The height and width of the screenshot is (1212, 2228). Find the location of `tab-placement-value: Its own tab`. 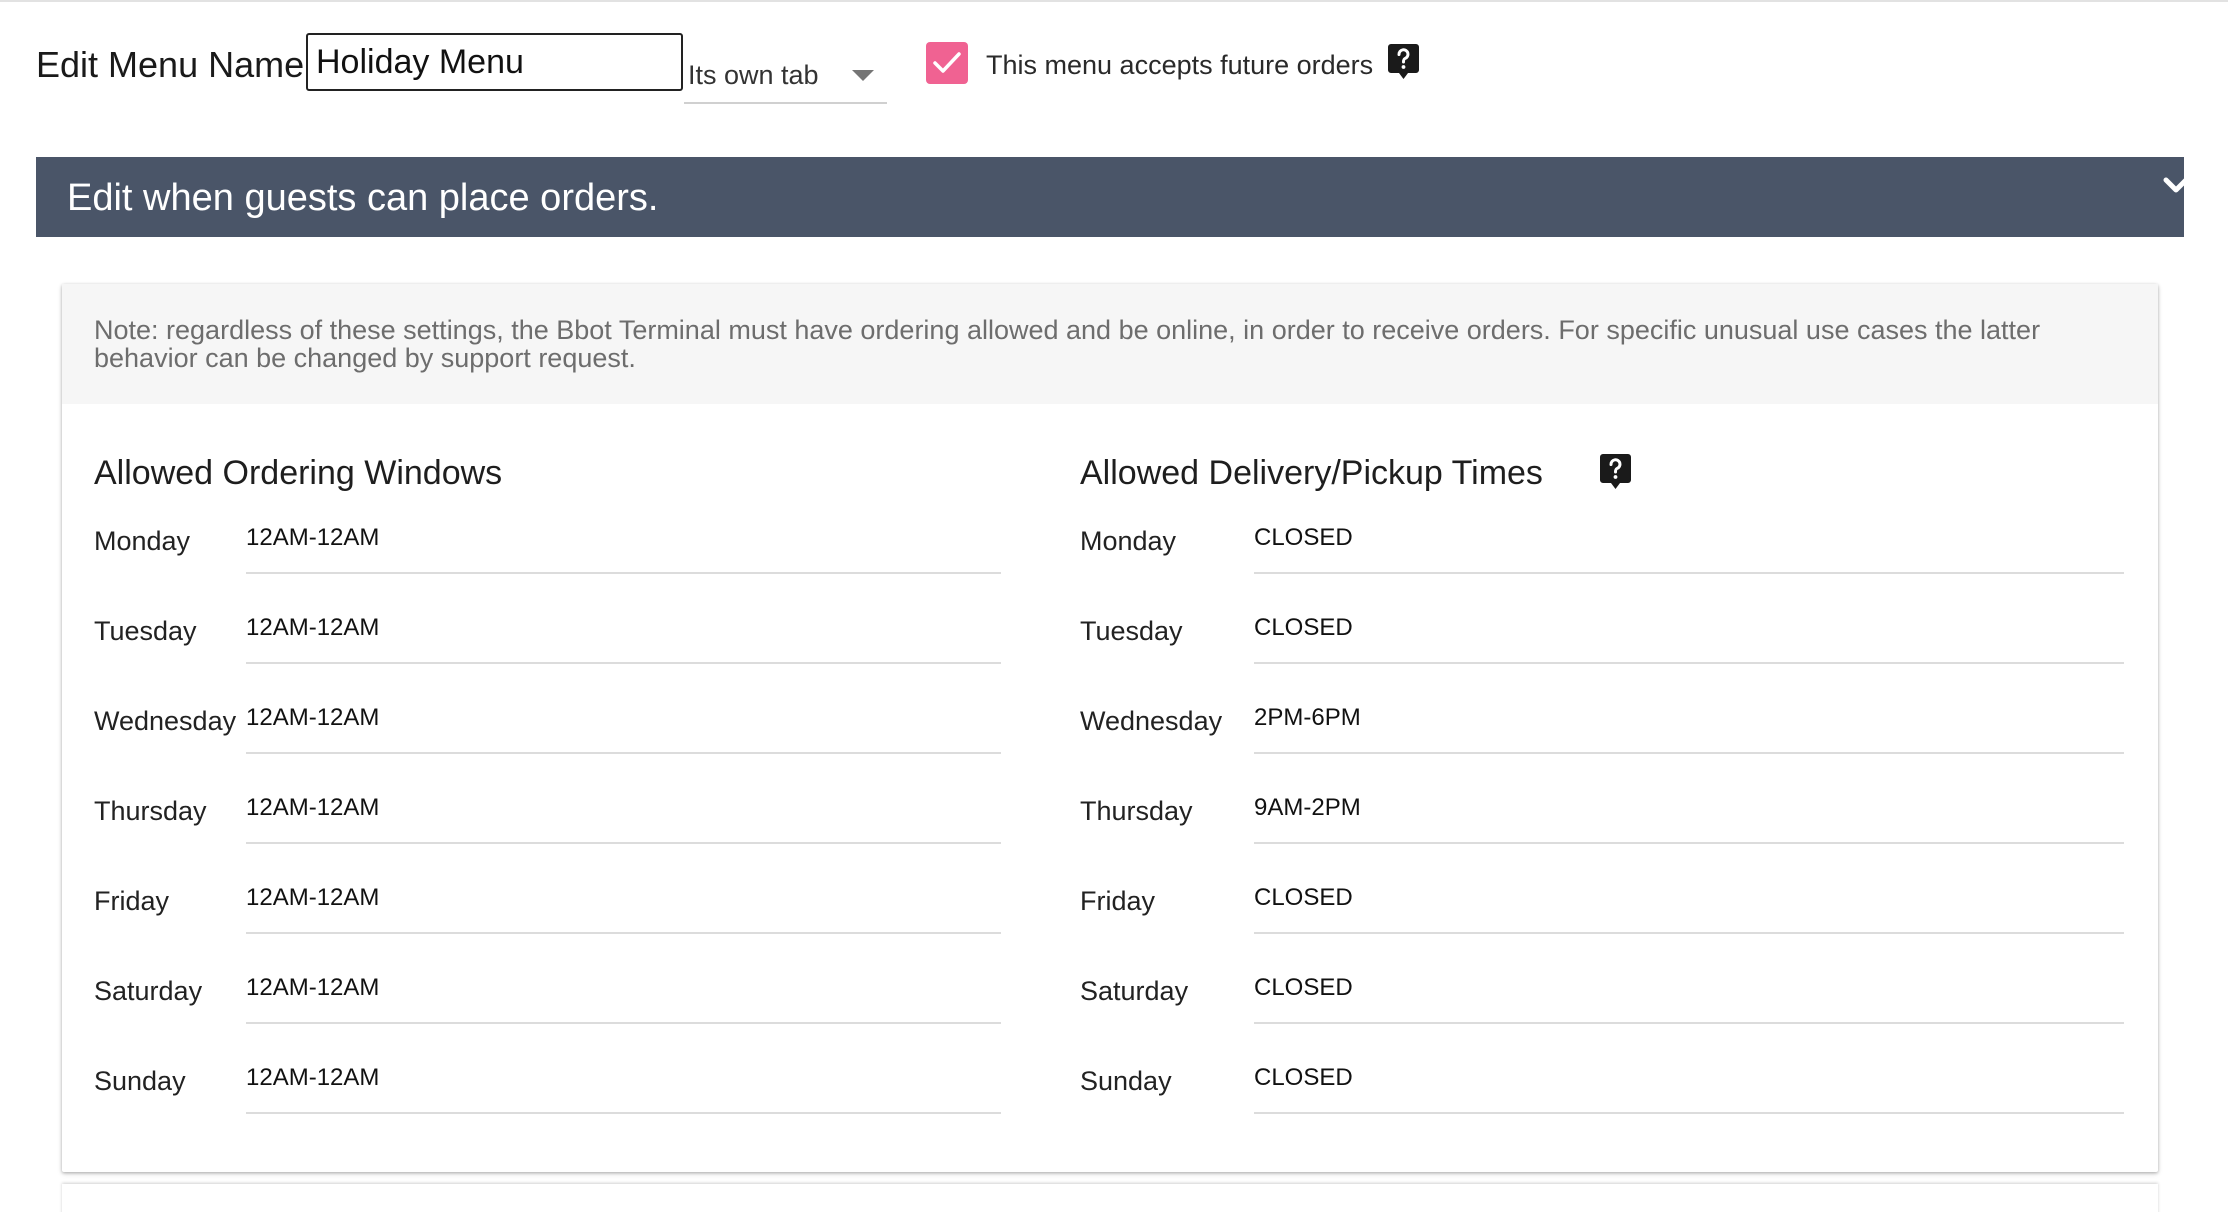

tab-placement-value: Its own tab is located at coordinates (753, 75).